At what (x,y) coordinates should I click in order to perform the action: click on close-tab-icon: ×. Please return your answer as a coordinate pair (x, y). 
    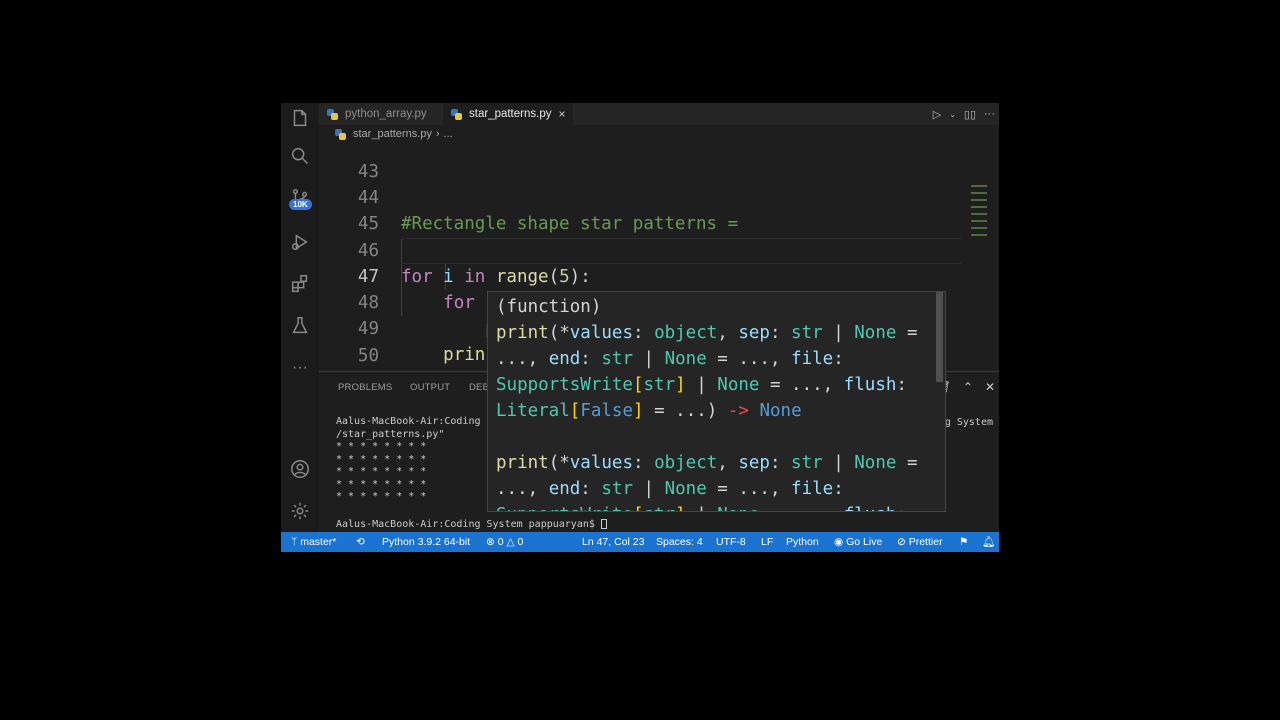
    Looking at the image, I should click on (561, 114).